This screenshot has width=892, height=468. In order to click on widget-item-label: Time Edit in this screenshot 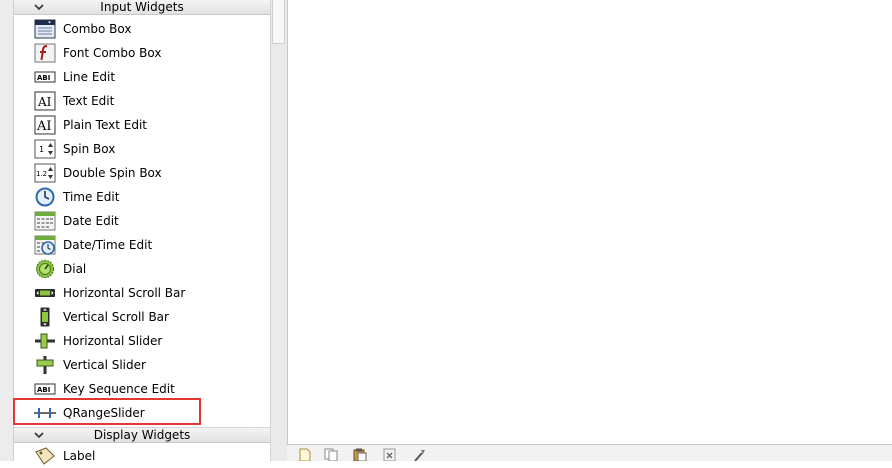, I will do `click(91, 197)`.